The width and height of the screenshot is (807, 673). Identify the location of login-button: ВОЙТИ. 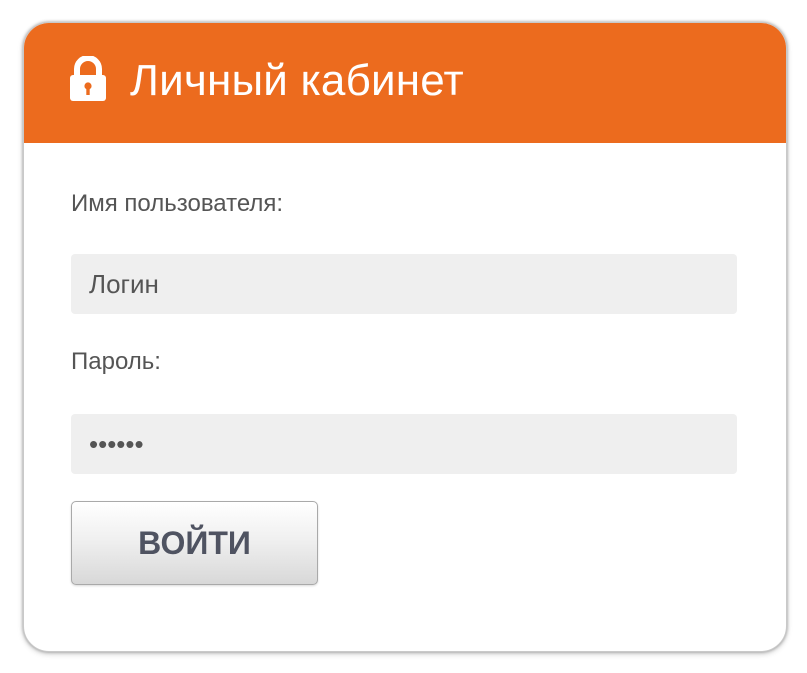
(194, 543).